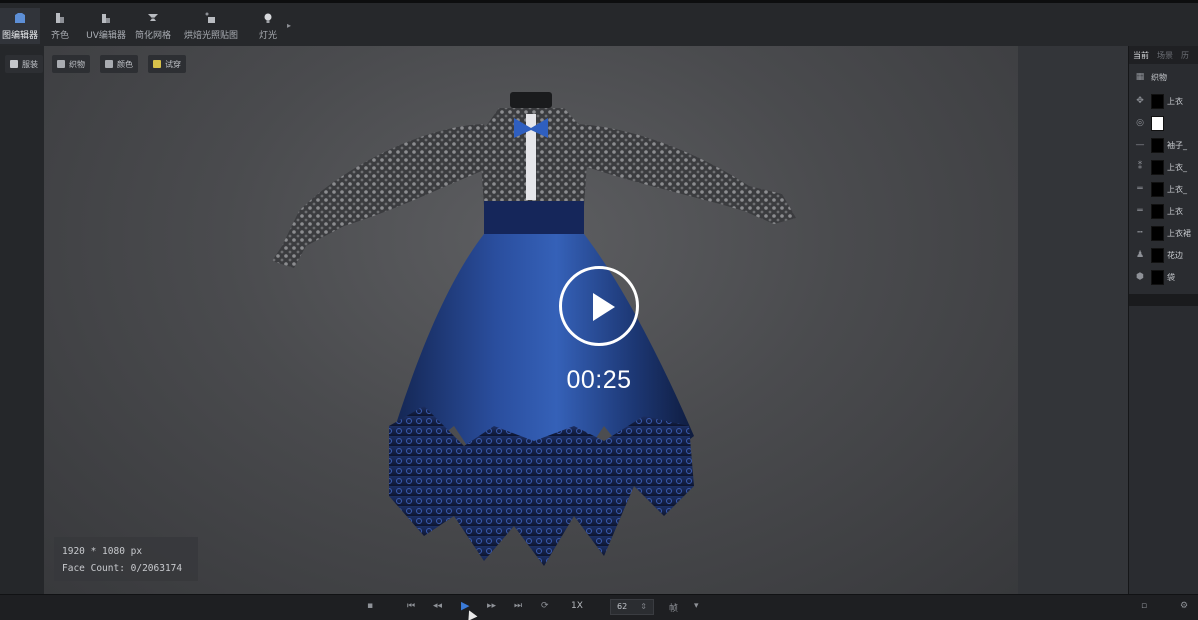  Describe the element at coordinates (599, 380) in the screenshot. I see `video-time: 00:25` at that location.